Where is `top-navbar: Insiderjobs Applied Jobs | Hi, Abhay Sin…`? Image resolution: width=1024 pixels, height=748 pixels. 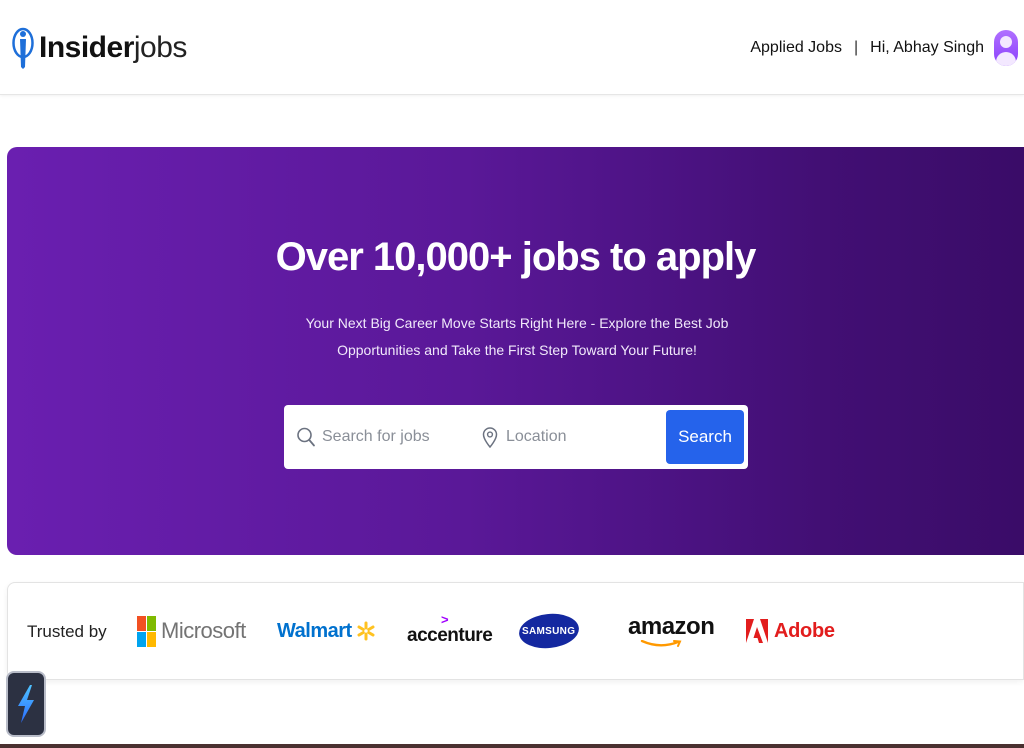
top-navbar: Insiderjobs Applied Jobs | Hi, Abhay Sin… is located at coordinates (512, 47).